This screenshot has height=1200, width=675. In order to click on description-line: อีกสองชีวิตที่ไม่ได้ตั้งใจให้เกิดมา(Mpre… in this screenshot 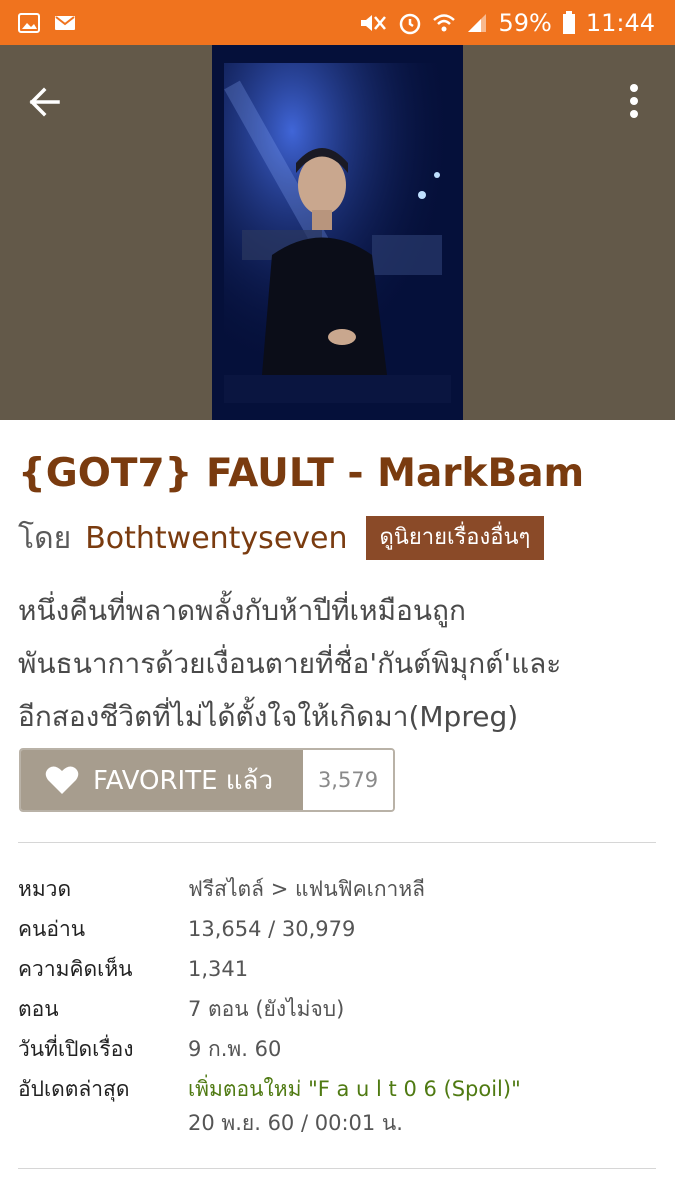, I will do `click(268, 716)`.